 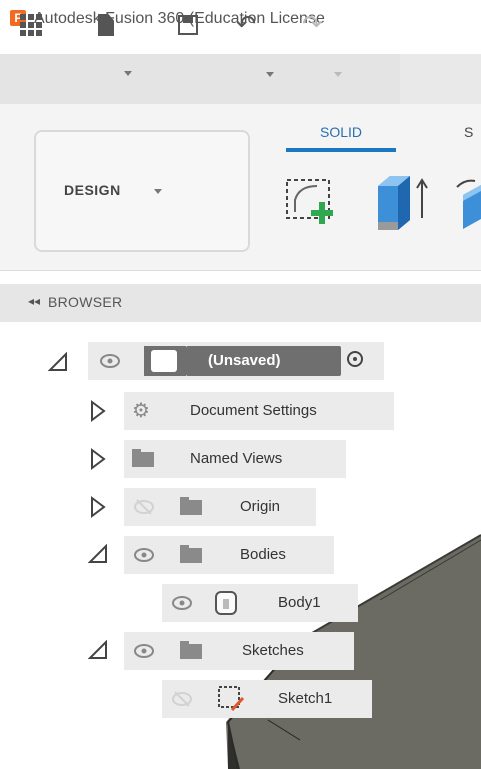 I want to click on tree-node-sketch1, so click(x=267, y=699).